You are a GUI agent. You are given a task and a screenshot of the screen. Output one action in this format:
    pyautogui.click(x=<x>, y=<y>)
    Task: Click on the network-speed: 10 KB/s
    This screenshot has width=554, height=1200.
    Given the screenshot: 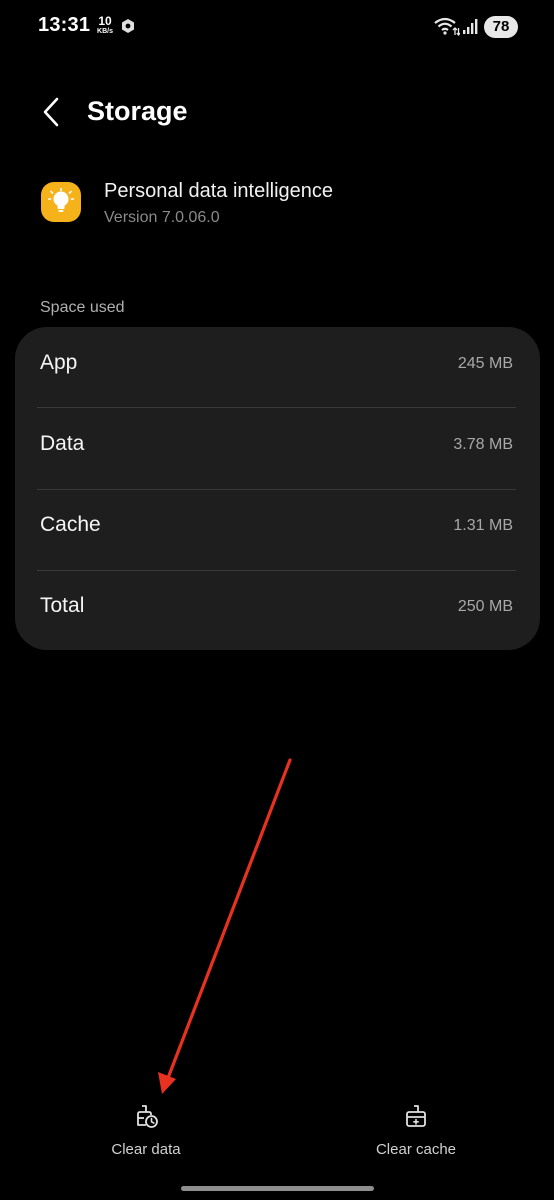 What is the action you would take?
    pyautogui.click(x=105, y=25)
    